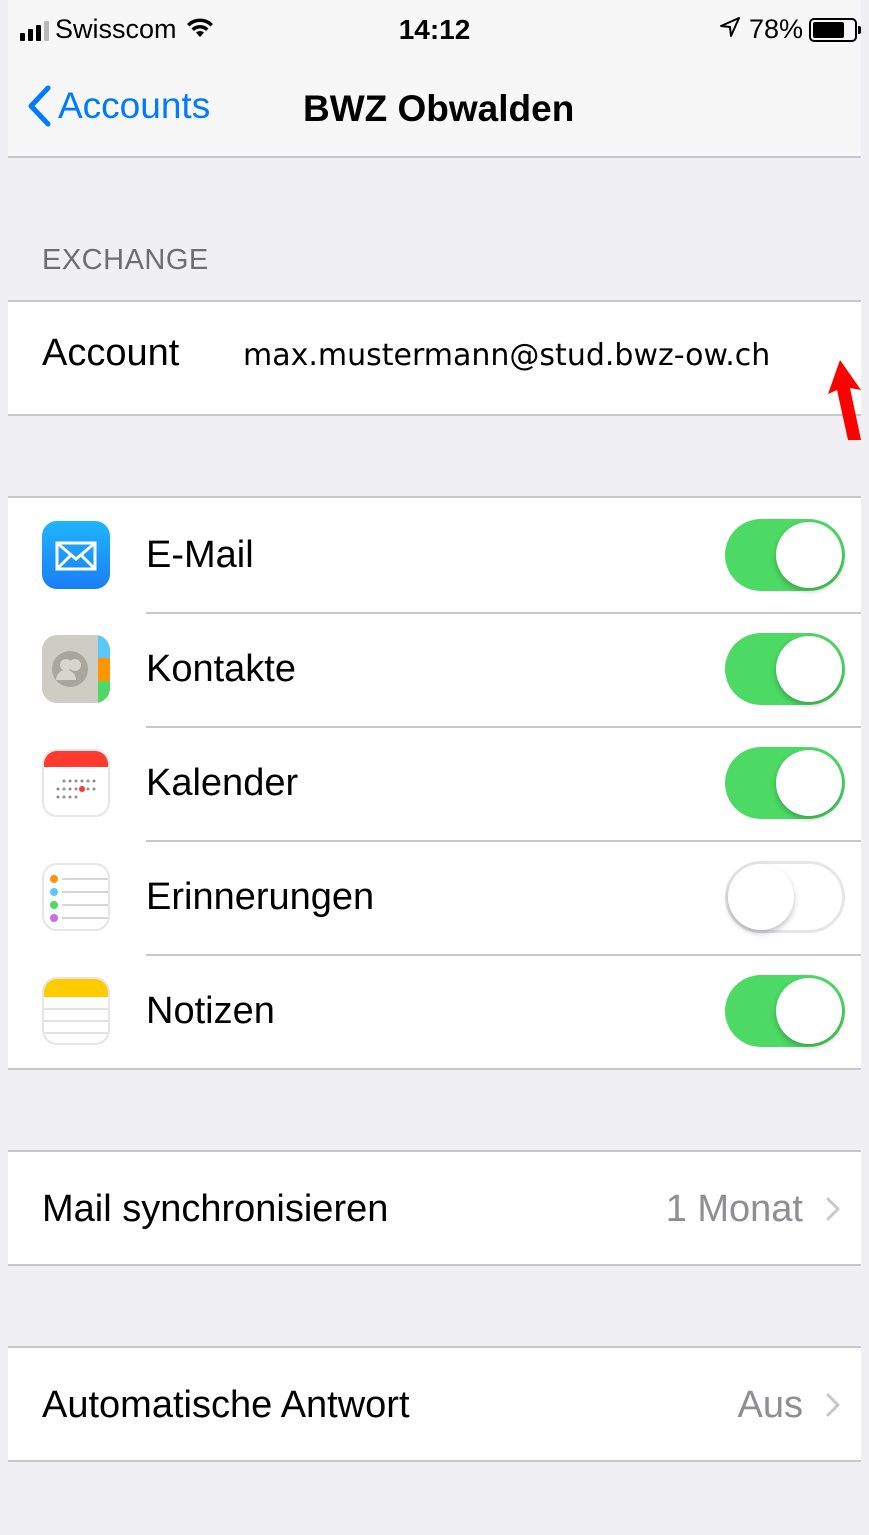 This screenshot has height=1535, width=869. Describe the element at coordinates (76, 669) in the screenshot. I see `contacts-icon` at that location.